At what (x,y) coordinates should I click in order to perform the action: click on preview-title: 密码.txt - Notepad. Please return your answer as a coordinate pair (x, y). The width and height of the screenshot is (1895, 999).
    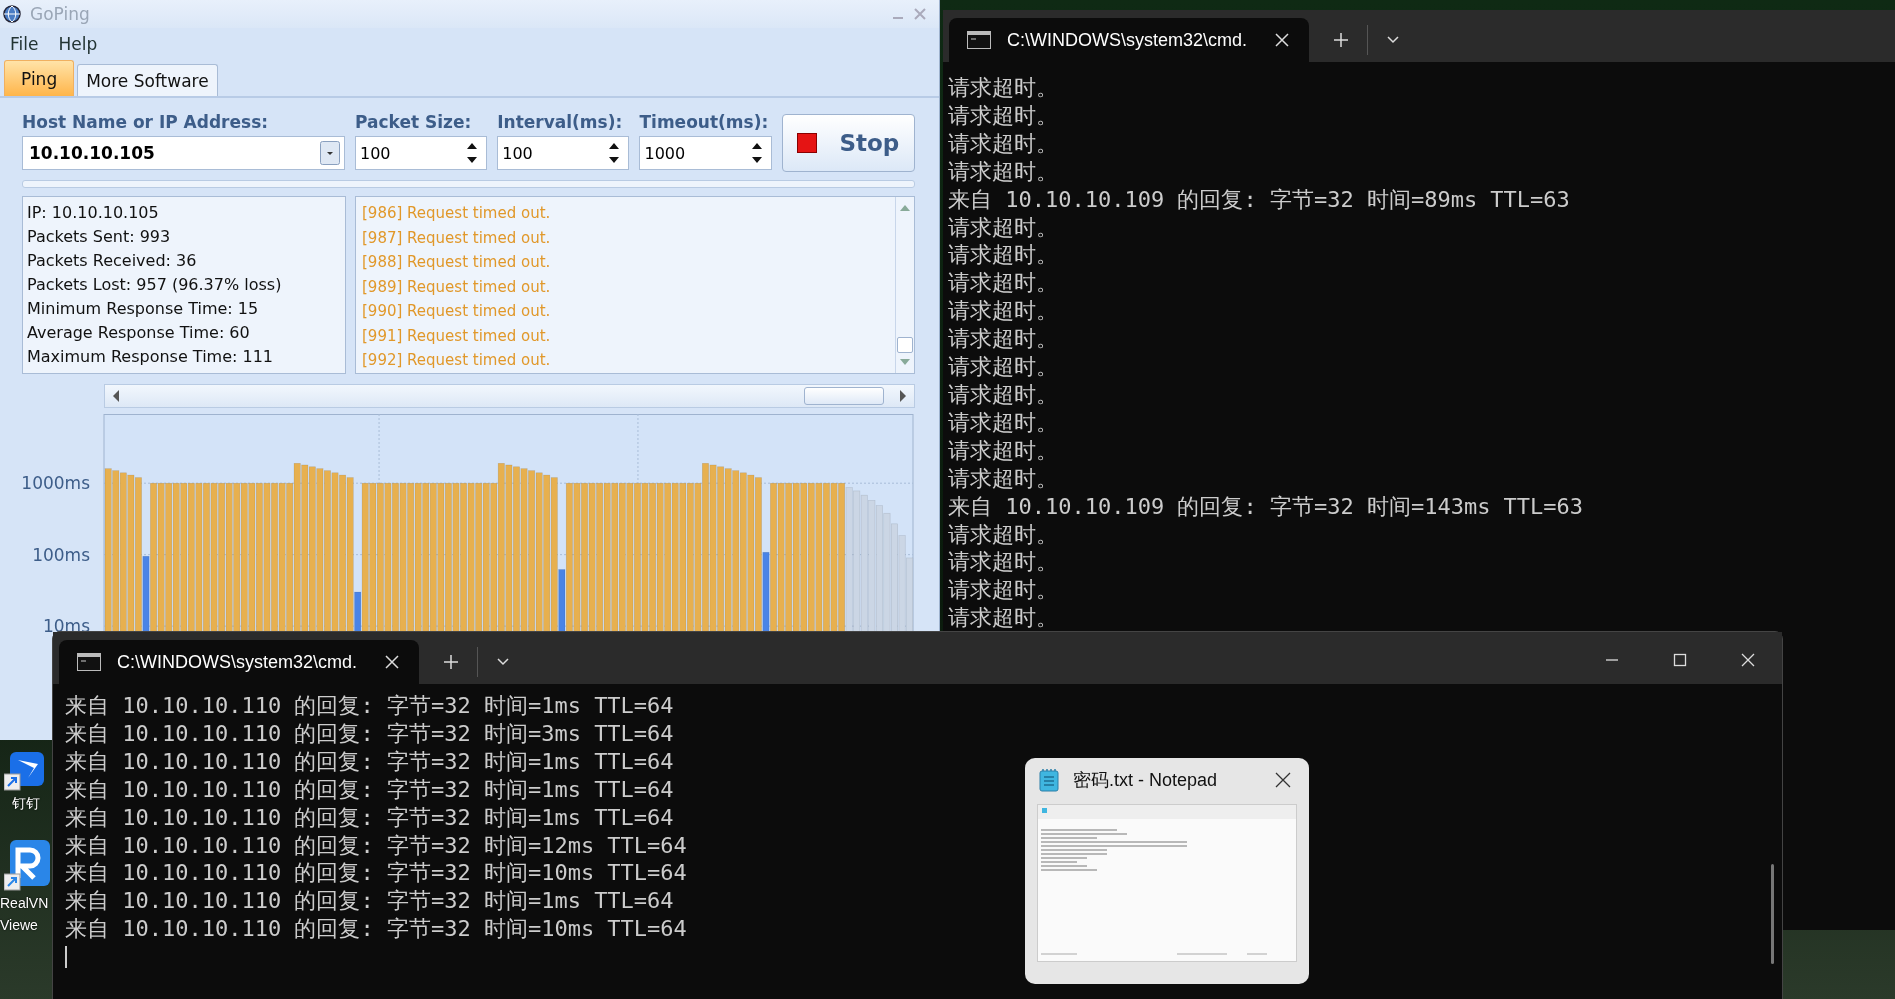
    Looking at the image, I should click on (1145, 780).